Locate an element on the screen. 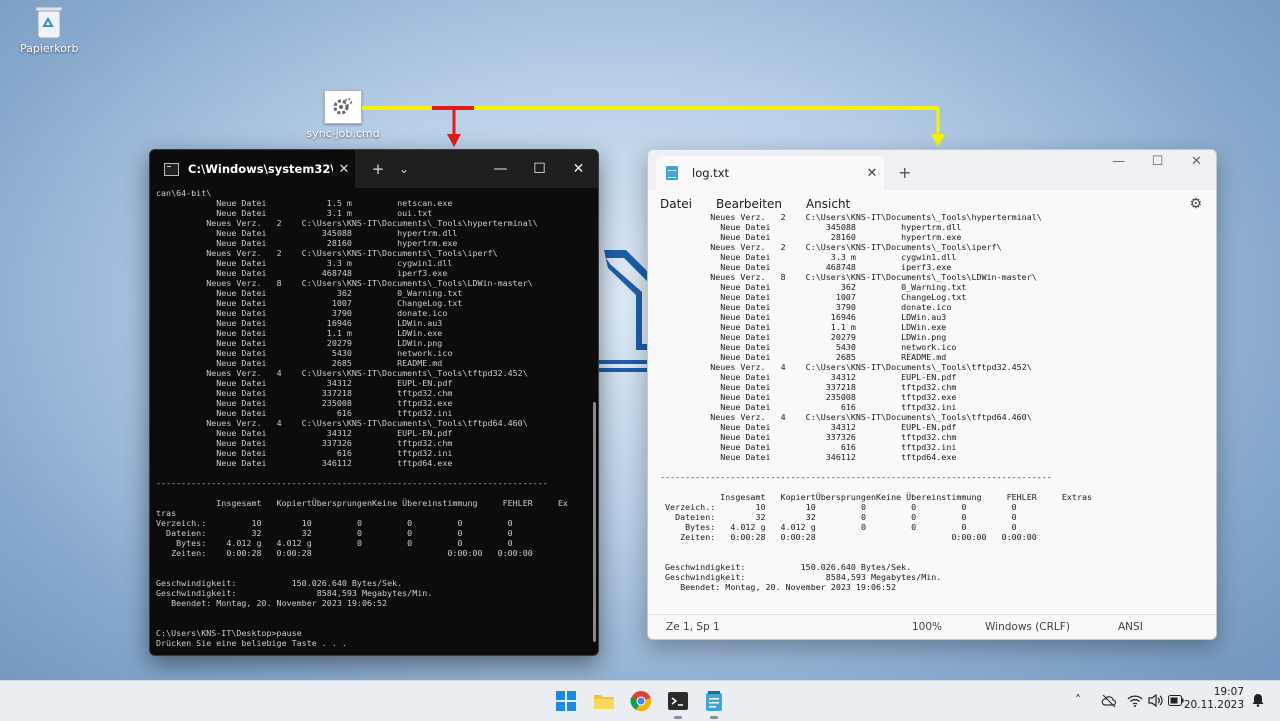 The image size is (1280, 721). notepad-taskbar-button is located at coordinates (714, 703).